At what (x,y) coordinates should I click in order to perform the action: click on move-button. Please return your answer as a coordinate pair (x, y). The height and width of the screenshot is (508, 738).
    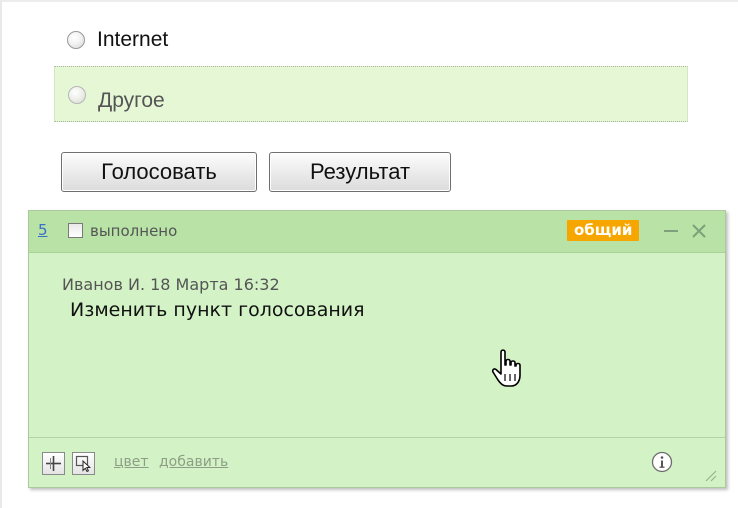
    Looking at the image, I should click on (53, 463).